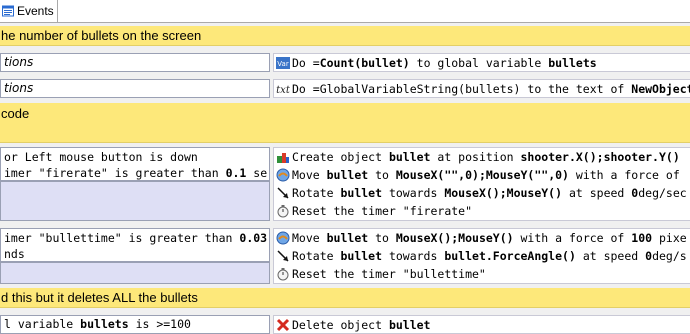 This screenshot has width=690, height=334. I want to click on text-fragment: nds, so click(14, 254).